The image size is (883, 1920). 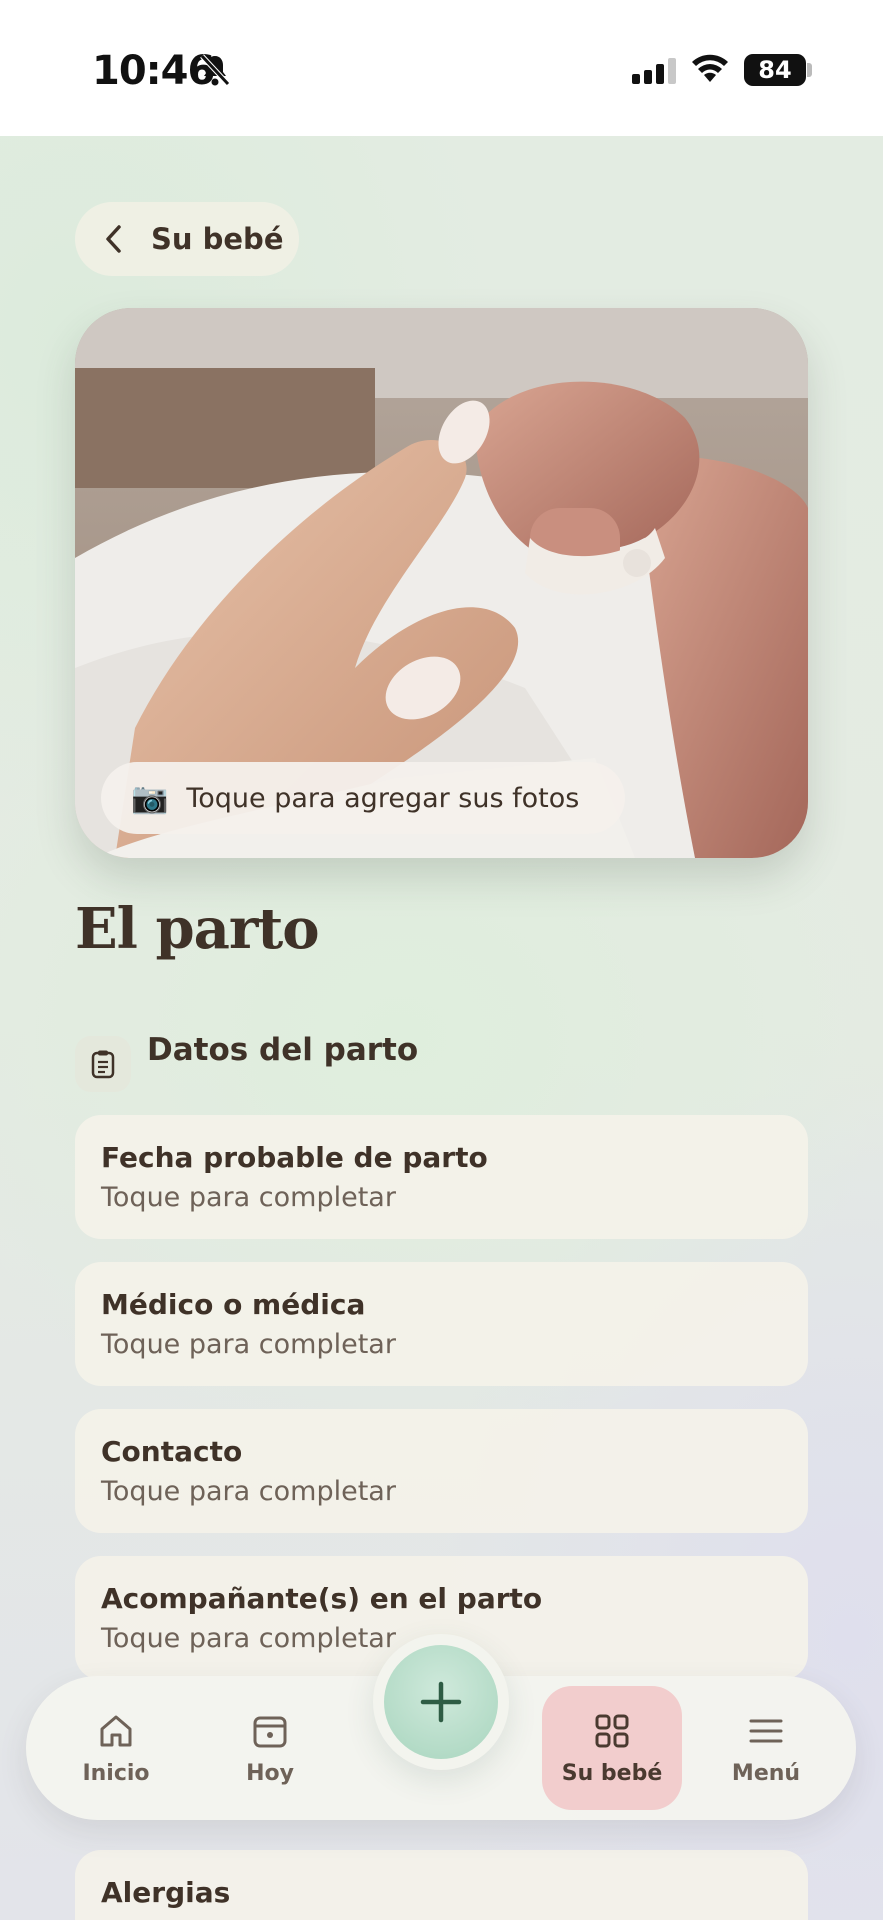 What do you see at coordinates (612, 1730) in the screenshot?
I see `grid-icon` at bounding box center [612, 1730].